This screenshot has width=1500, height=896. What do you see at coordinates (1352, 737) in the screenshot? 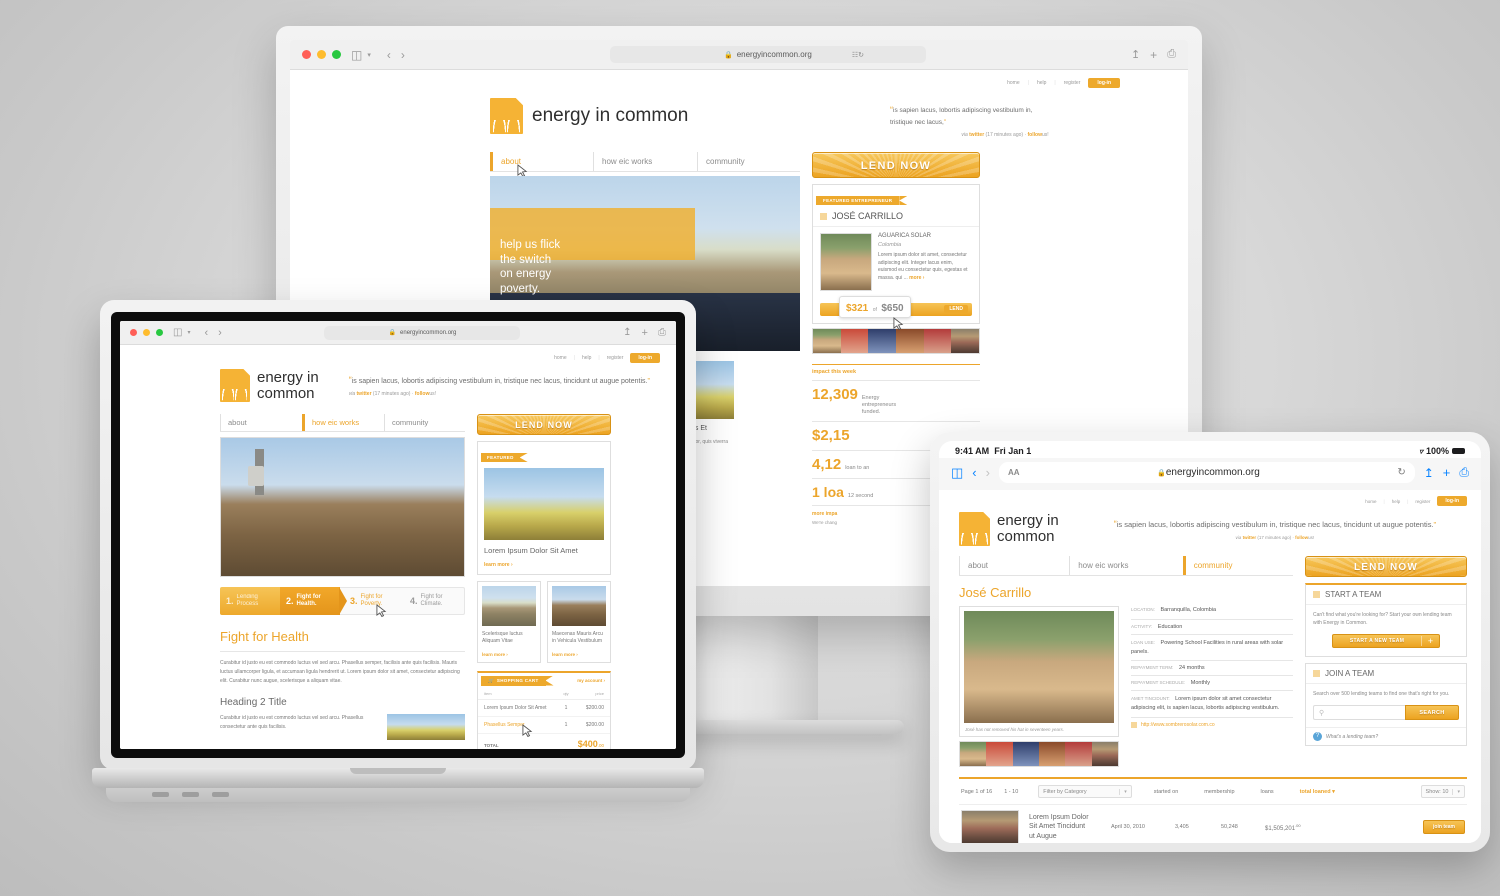
I see `lending-team-help-link: What's a lending team?` at bounding box center [1352, 737].